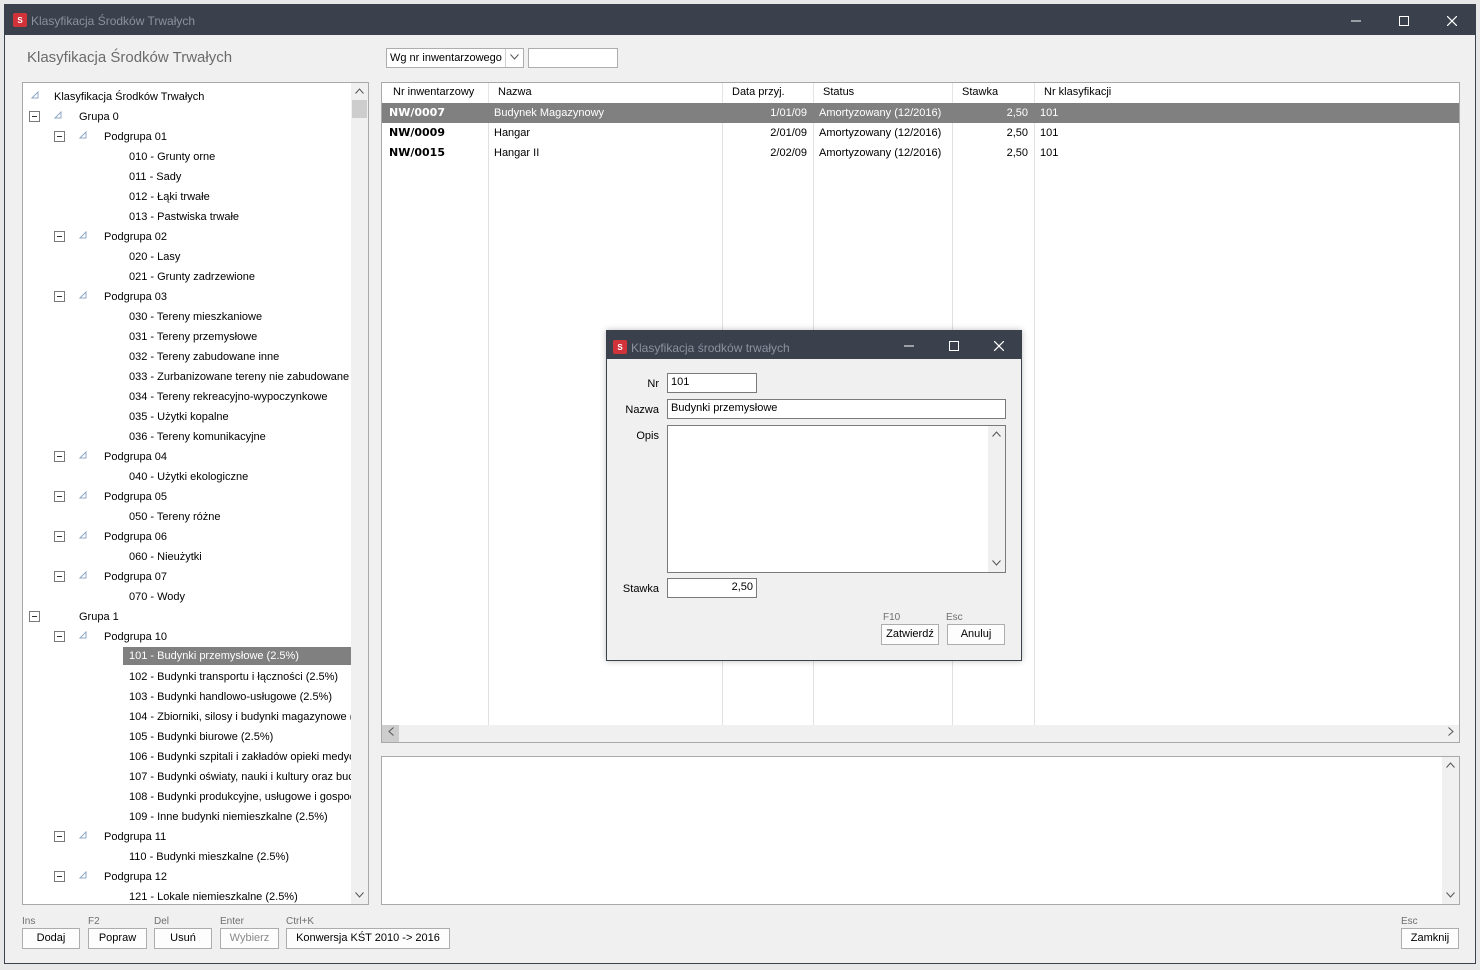 This screenshot has width=1480, height=970. Describe the element at coordinates (1450, 830) in the screenshot. I see `detail-scrollbar` at that location.